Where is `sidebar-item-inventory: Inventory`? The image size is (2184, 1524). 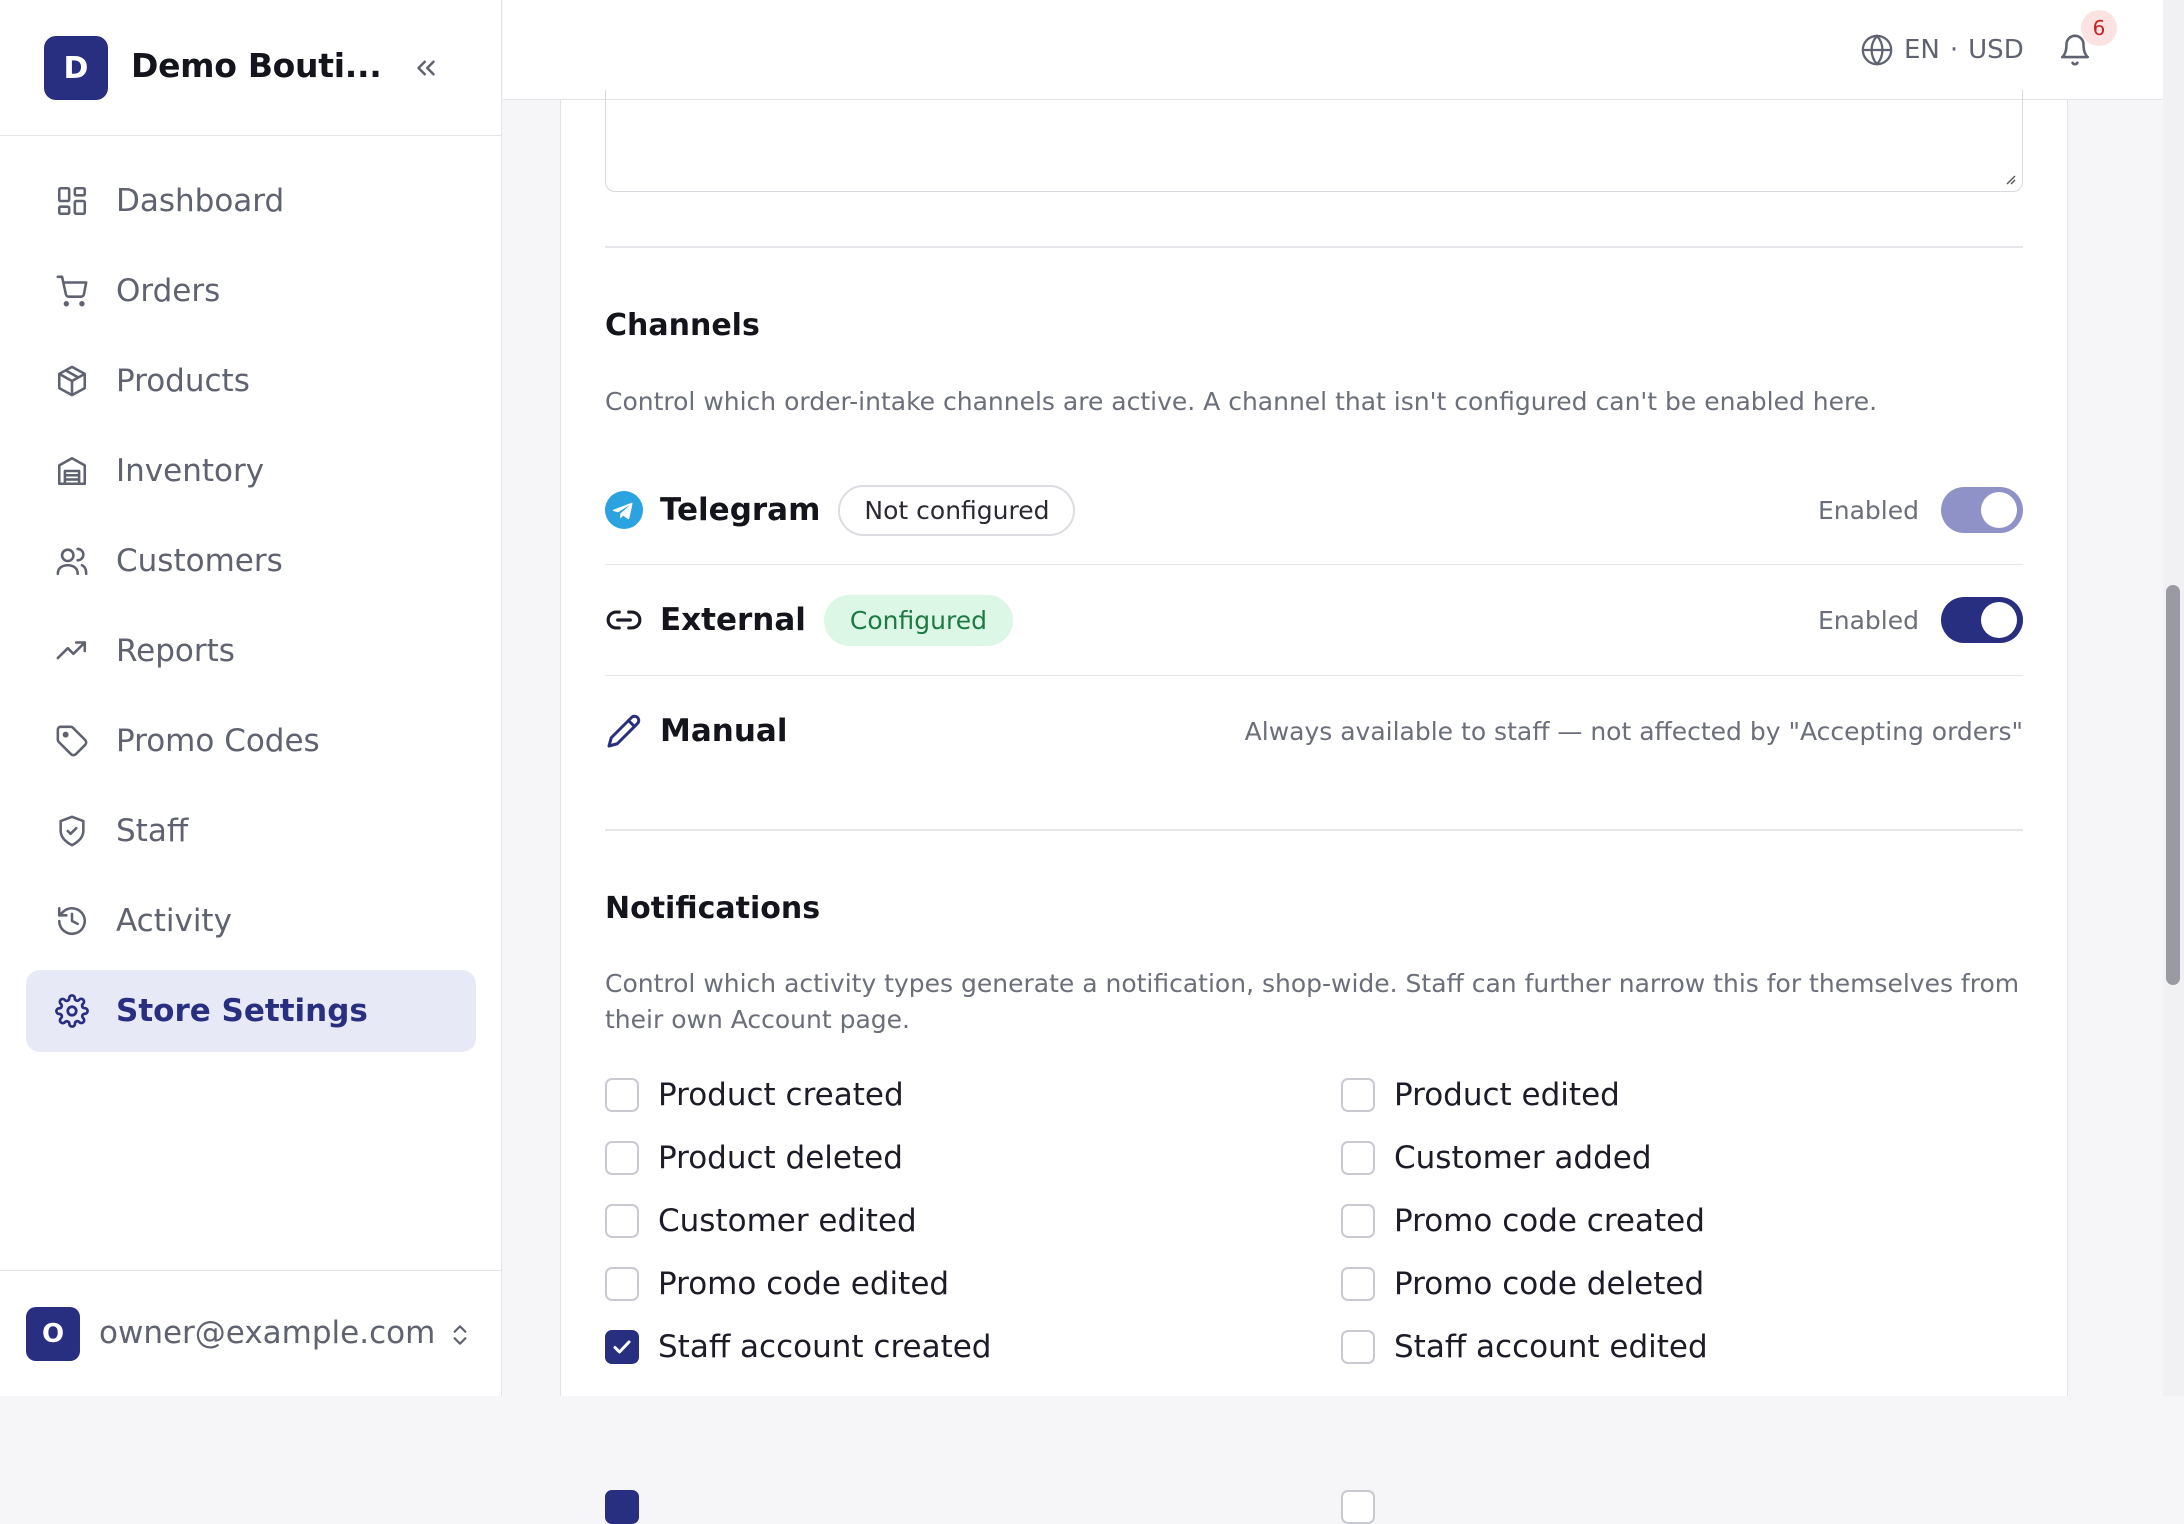 sidebar-item-inventory: Inventory is located at coordinates (251, 471).